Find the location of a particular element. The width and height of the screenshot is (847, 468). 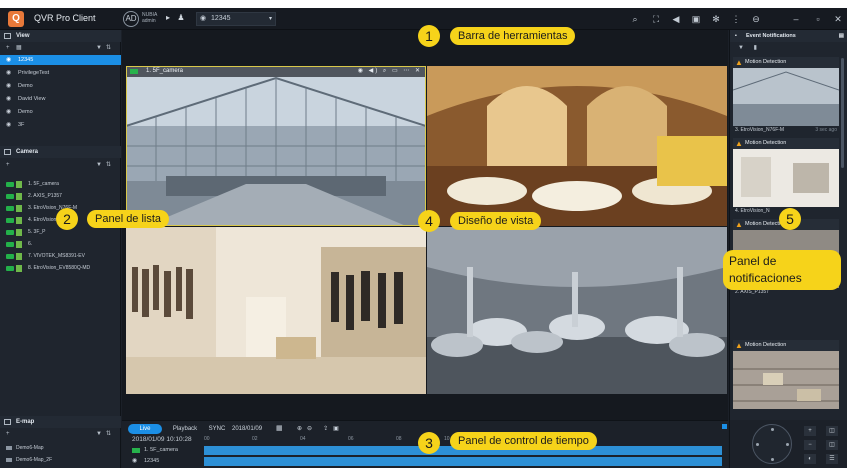

camera-item: 2. AXIS_P1357 is located at coordinates (60, 196).